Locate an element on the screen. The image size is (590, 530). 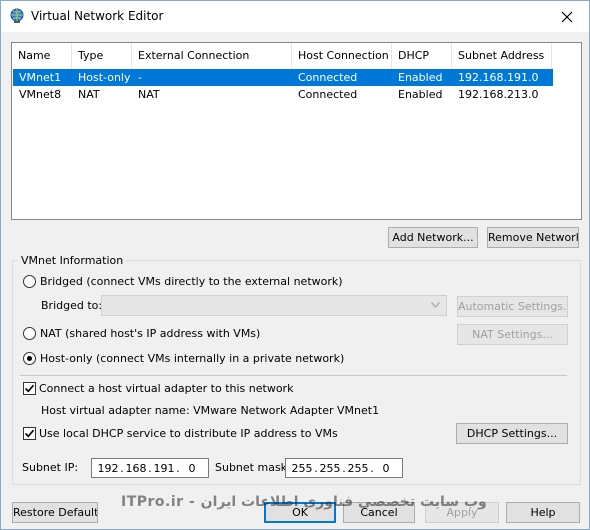
bridged-radio is located at coordinates (29, 281).